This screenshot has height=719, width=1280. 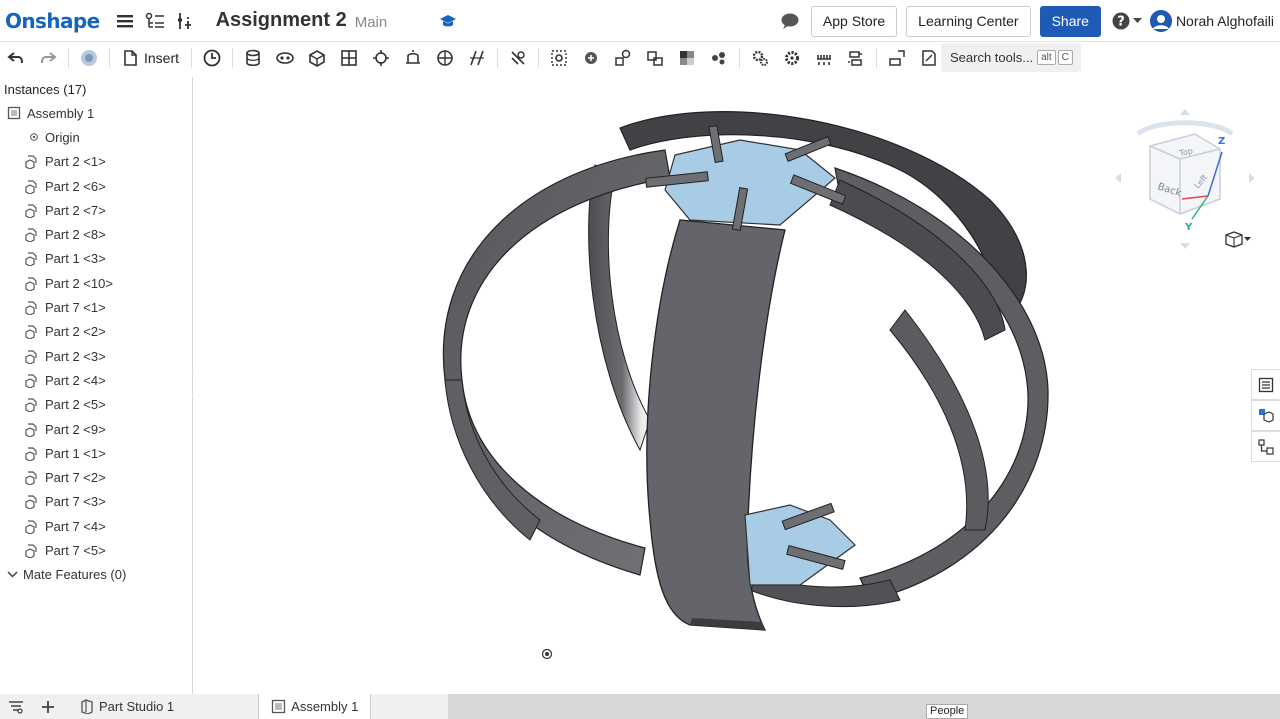 What do you see at coordinates (547, 654) in the screenshot?
I see `world-origin-icon` at bounding box center [547, 654].